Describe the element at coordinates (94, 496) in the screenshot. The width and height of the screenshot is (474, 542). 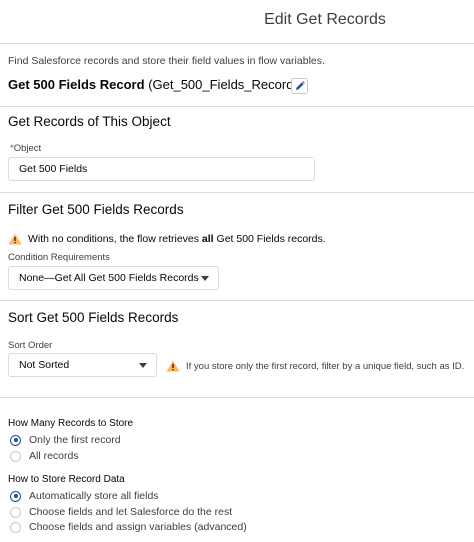
I see `radio-label: Automatically store all fields` at that location.